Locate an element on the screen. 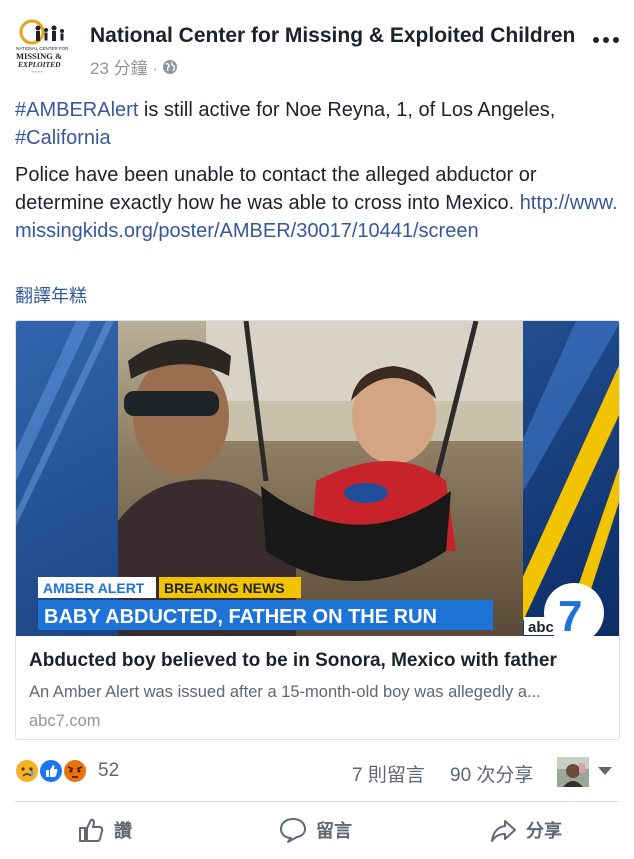  post-time: 23 分鐘 · is located at coordinates (124, 66).